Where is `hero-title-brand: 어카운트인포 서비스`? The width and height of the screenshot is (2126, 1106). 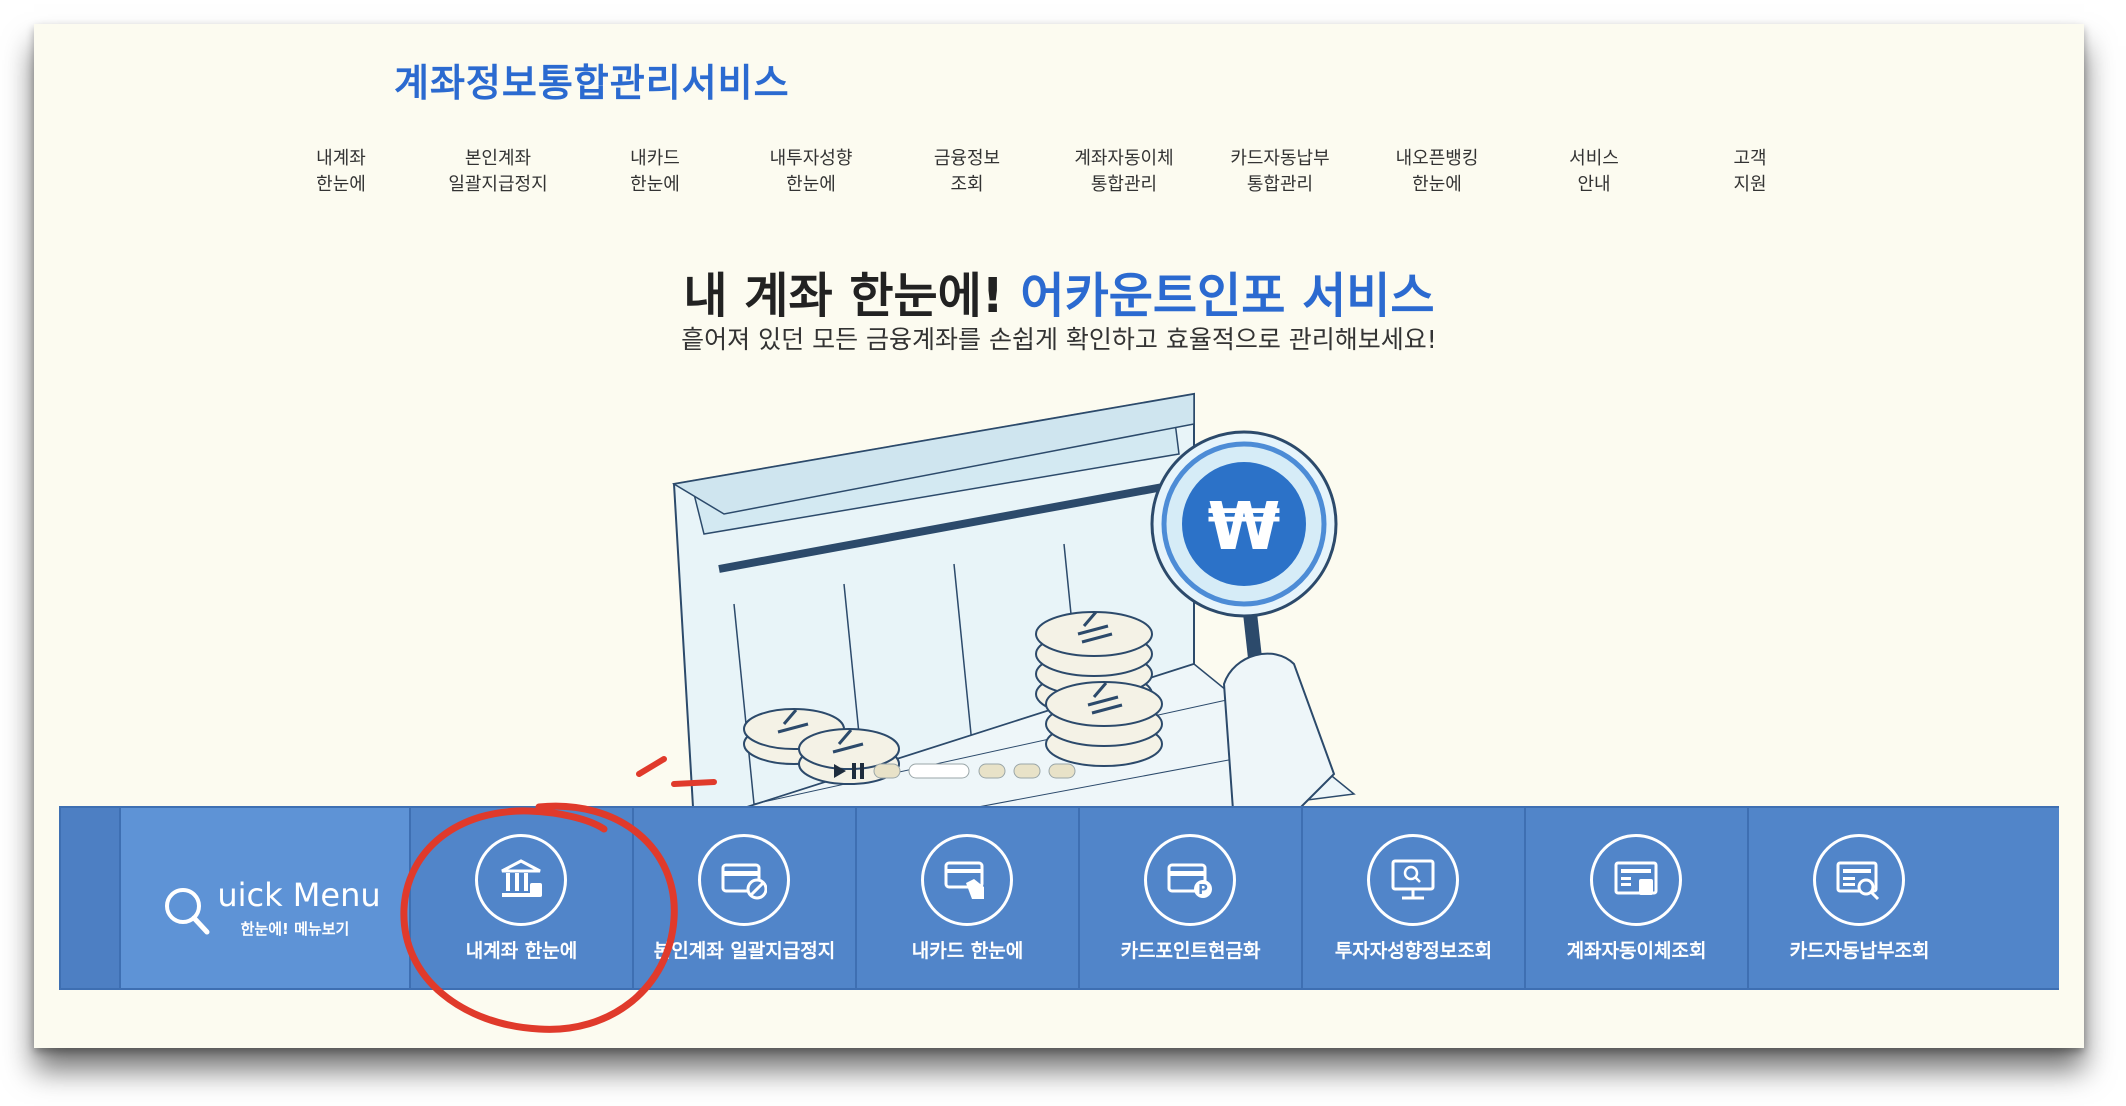
hero-title-brand: 어카운트인포 서비스 is located at coordinates (1227, 296).